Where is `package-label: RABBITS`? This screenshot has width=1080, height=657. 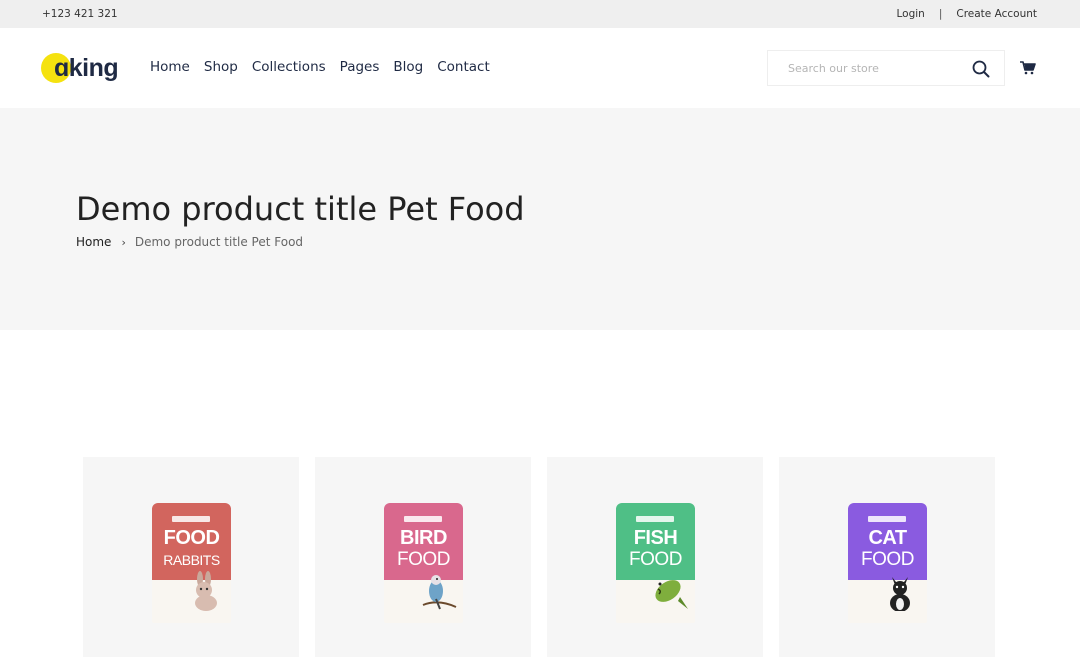 package-label: RABBITS is located at coordinates (191, 560).